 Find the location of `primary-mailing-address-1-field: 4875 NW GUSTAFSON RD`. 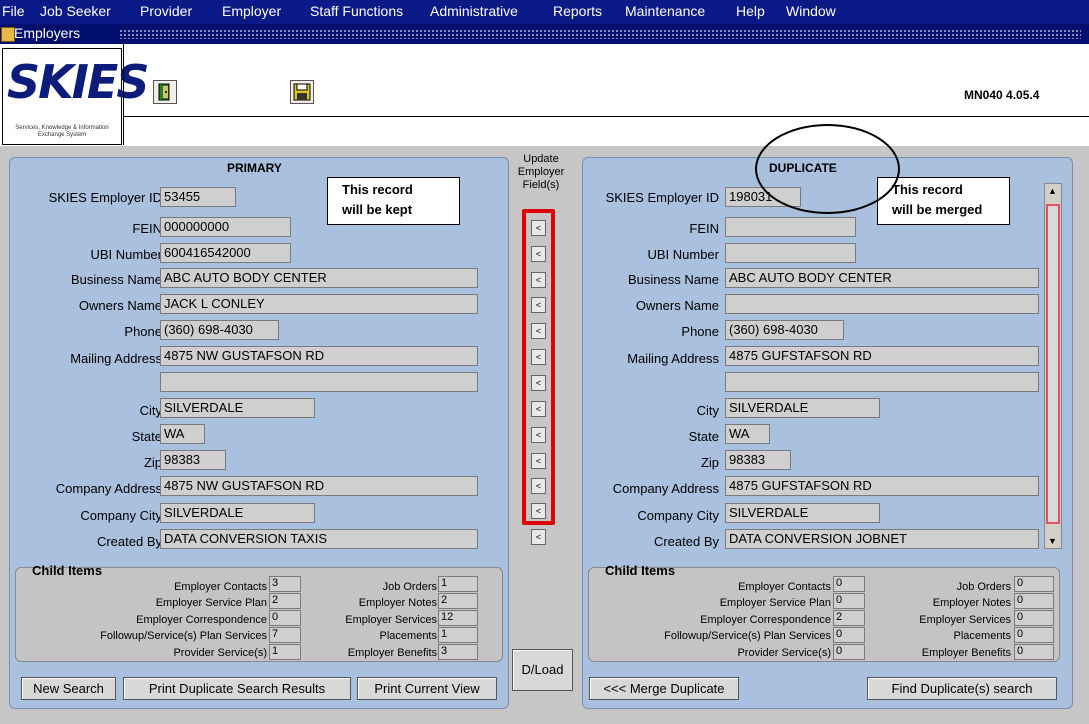

primary-mailing-address-1-field: 4875 NW GUSTAFSON RD is located at coordinates (319, 356).